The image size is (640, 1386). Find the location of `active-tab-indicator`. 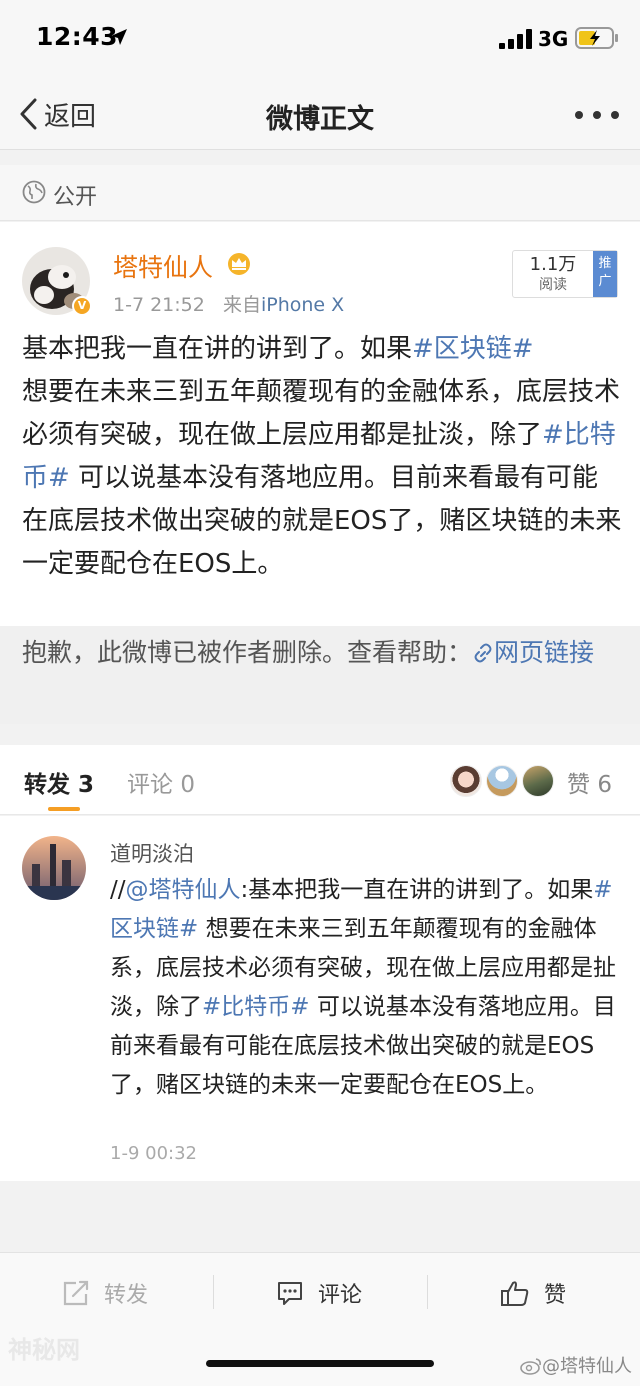

active-tab-indicator is located at coordinates (64, 809).